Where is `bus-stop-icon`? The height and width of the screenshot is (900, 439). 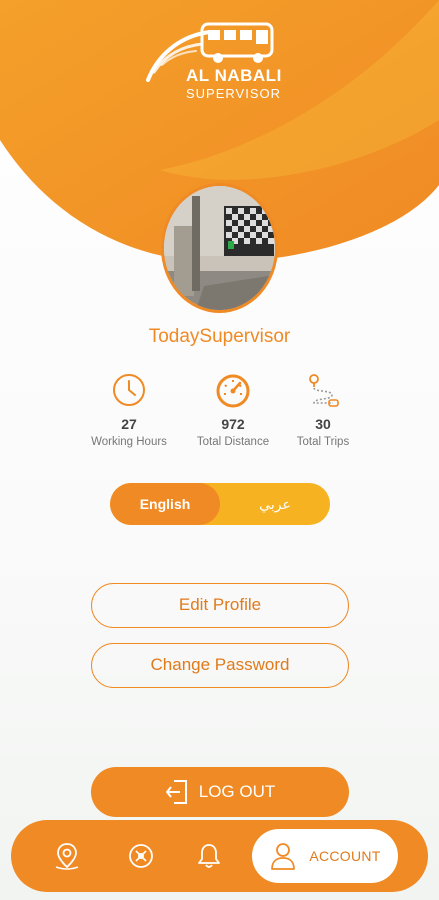 bus-stop-icon is located at coordinates (141, 856).